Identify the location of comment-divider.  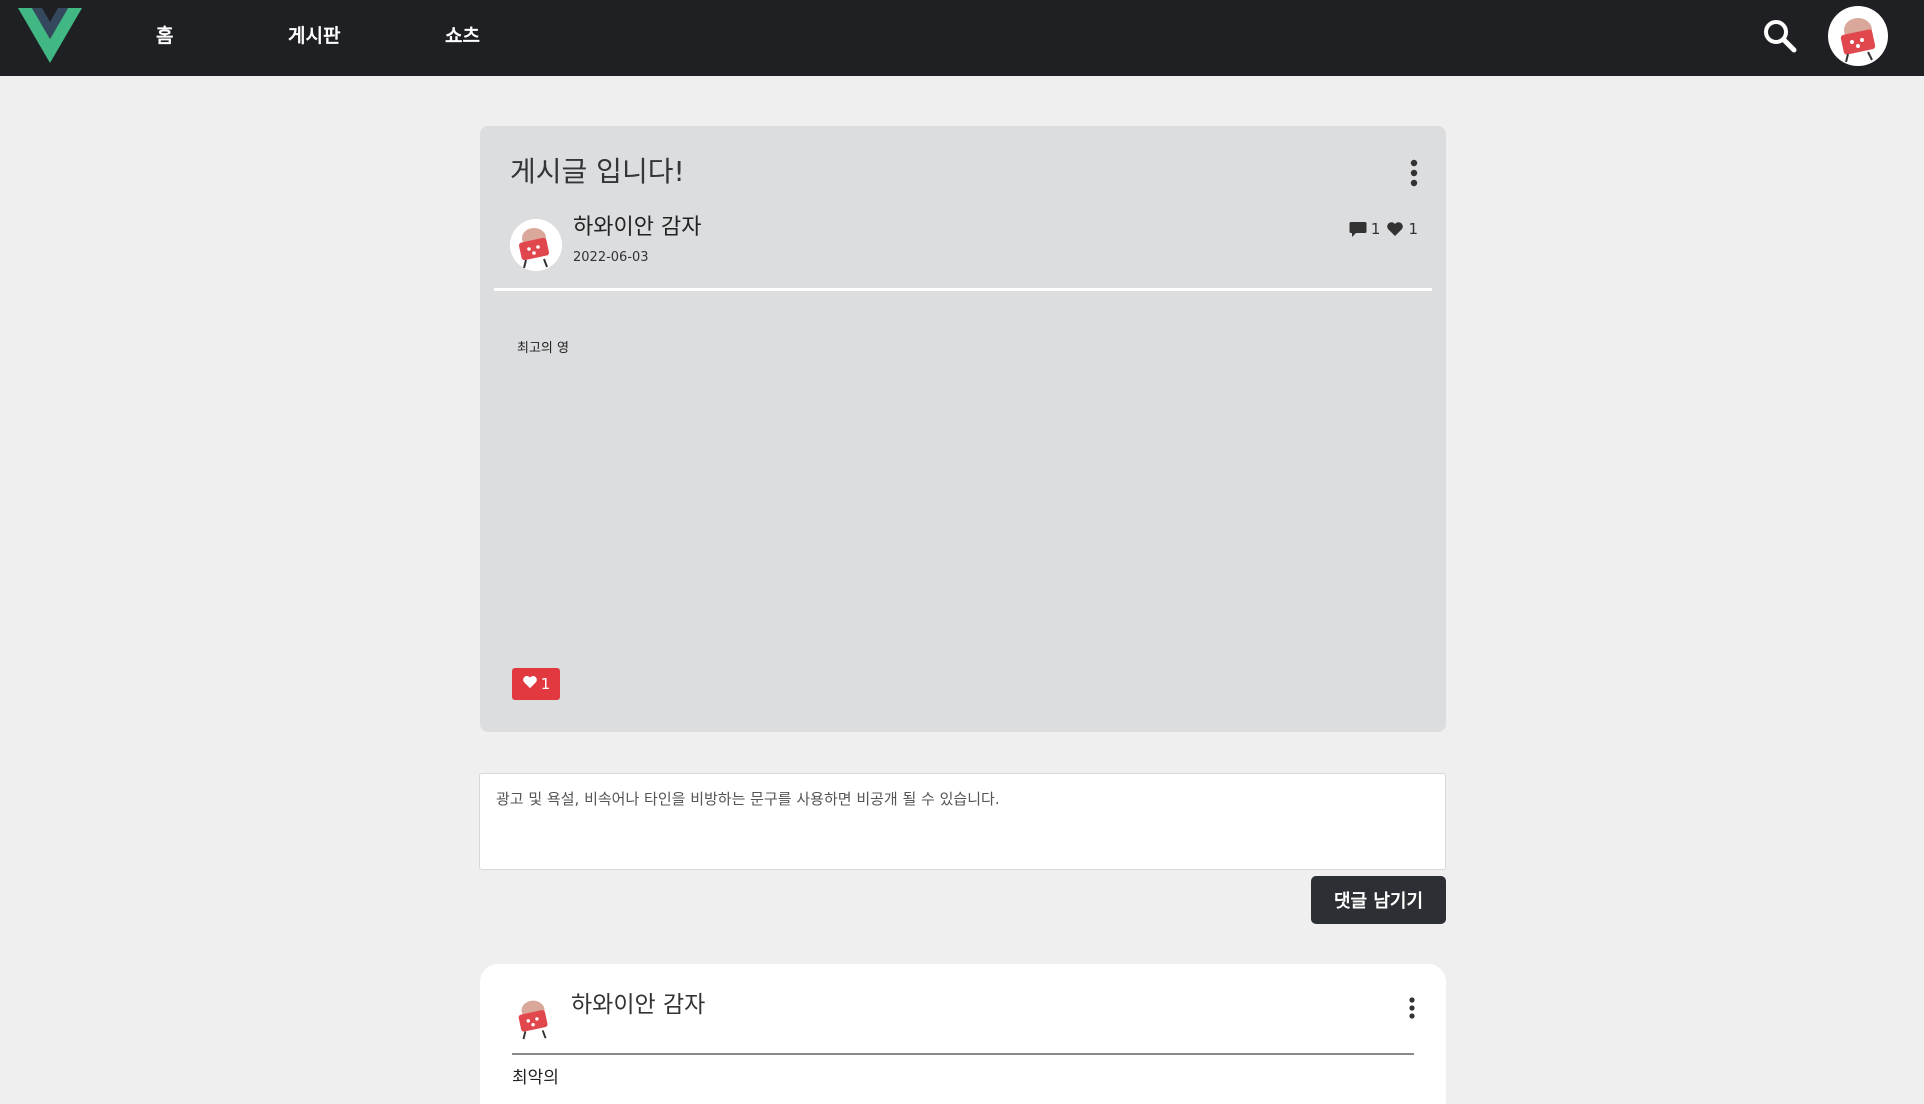
(963, 1054).